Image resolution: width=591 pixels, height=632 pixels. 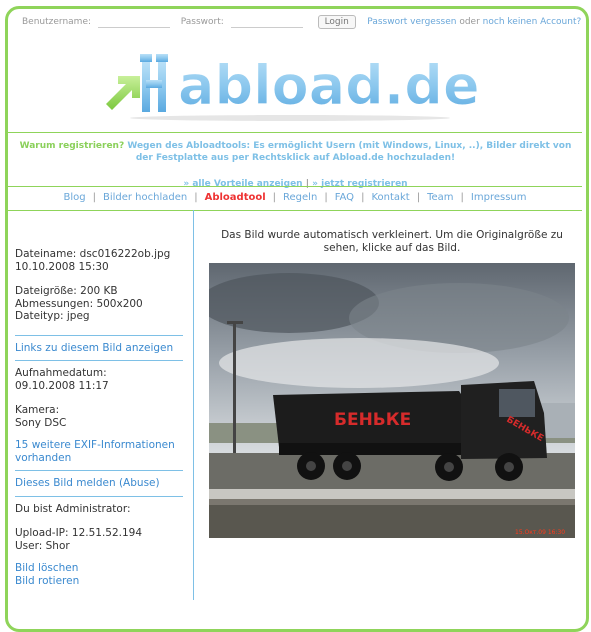 I want to click on photo-timestamp: 15.Окт.09 16:30, so click(x=540, y=532).